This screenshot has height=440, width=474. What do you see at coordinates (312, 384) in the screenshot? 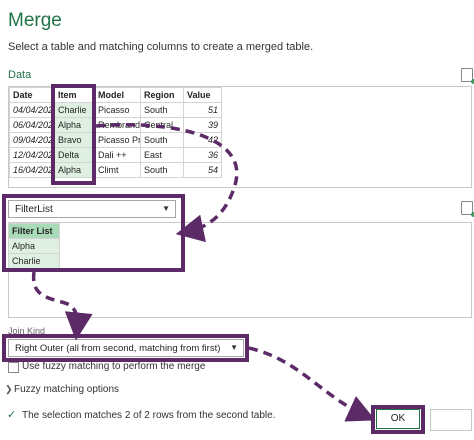
I see `arrow-joinkind-to-ok` at bounding box center [312, 384].